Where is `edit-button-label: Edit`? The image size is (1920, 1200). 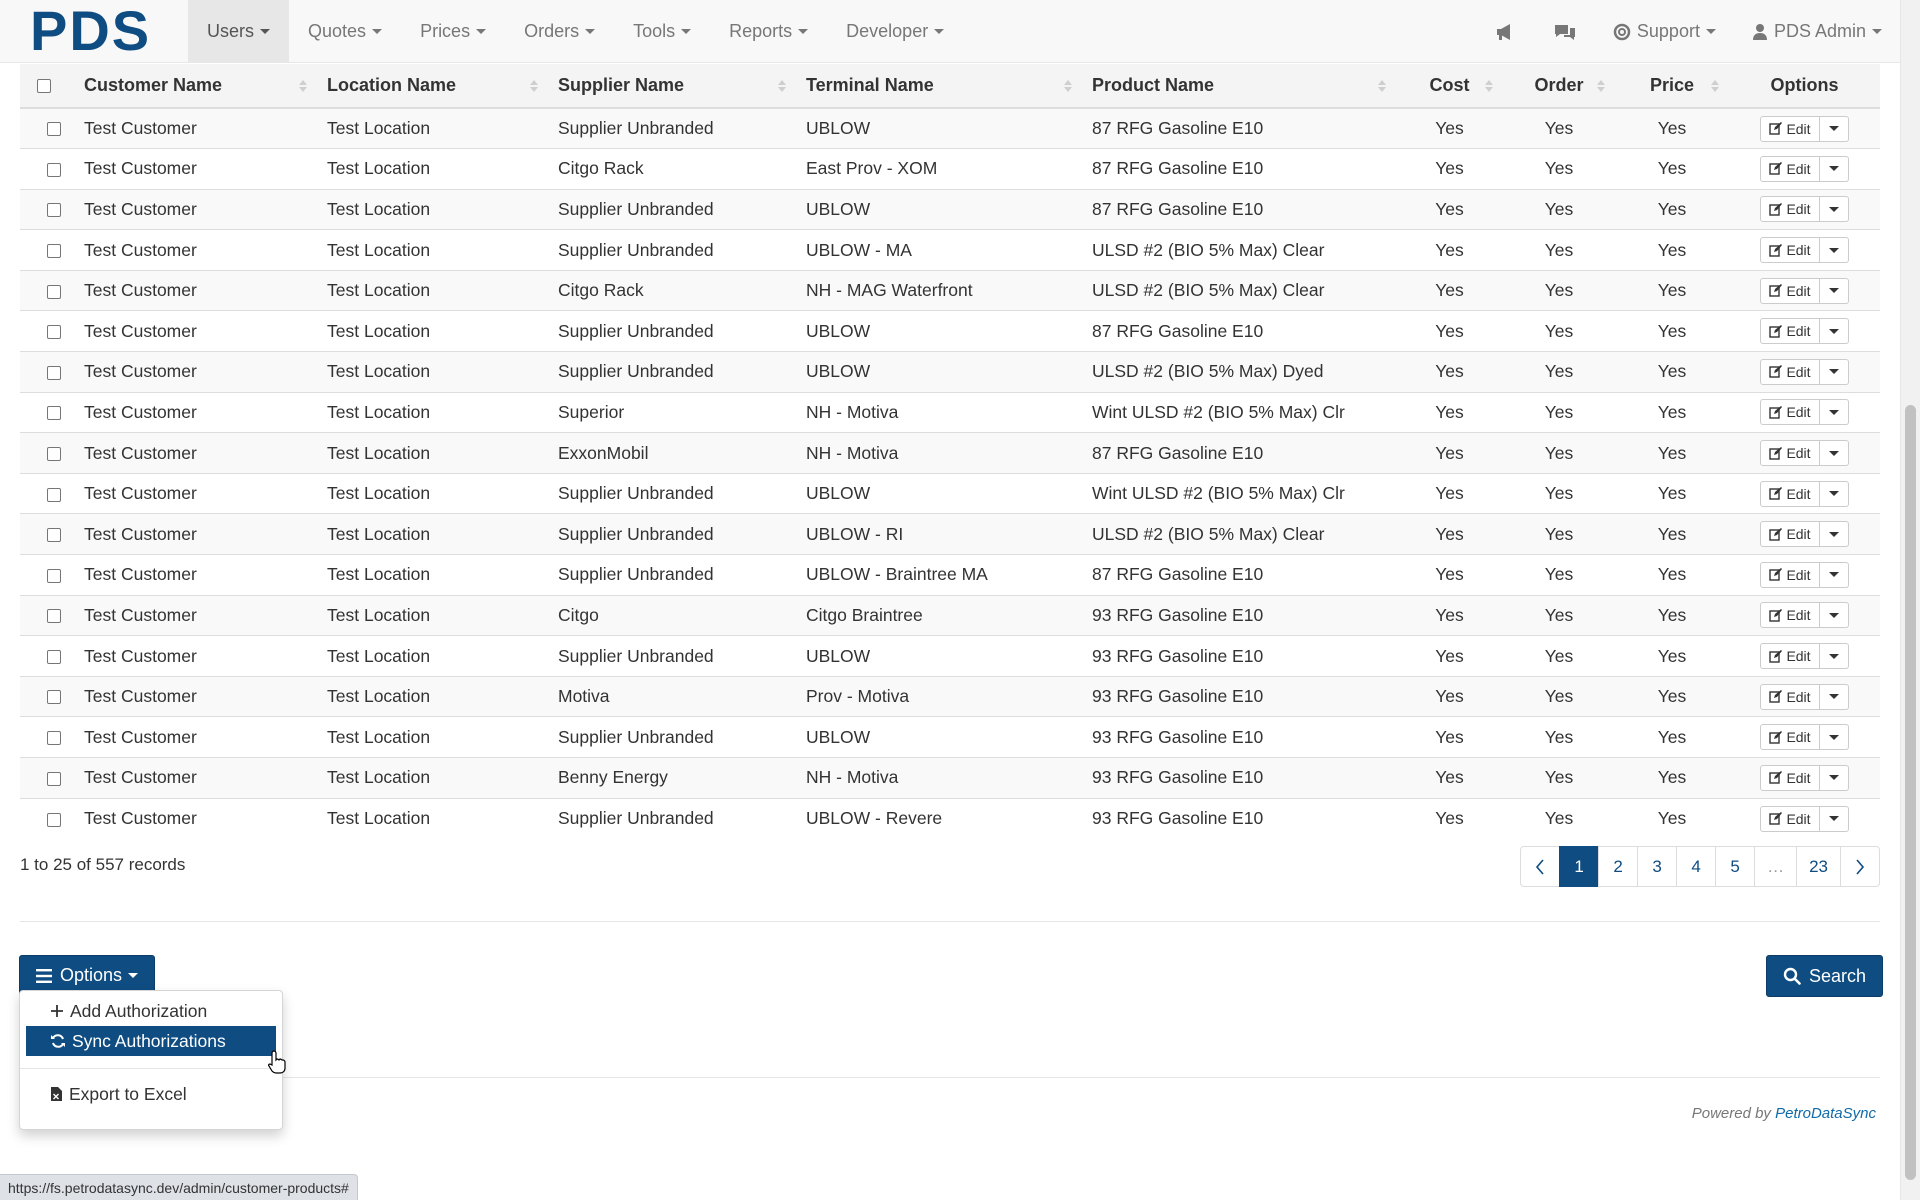
edit-button-label: Edit is located at coordinates (1798, 818).